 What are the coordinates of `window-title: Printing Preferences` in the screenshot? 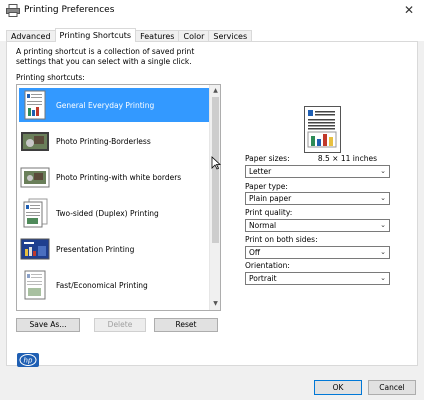 It's located at (69, 10).